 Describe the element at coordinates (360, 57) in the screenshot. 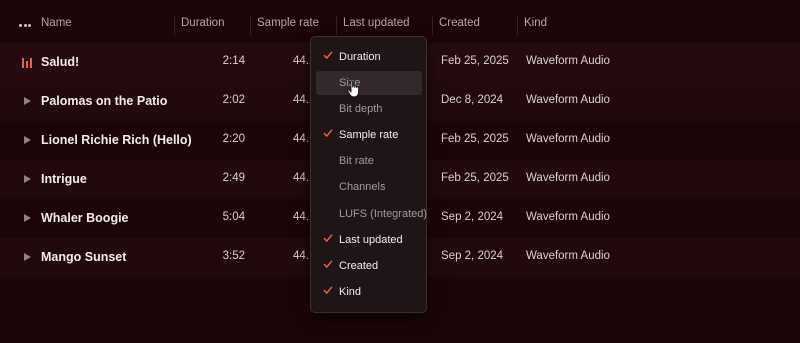

I see `menu-item-label: Duration` at that location.